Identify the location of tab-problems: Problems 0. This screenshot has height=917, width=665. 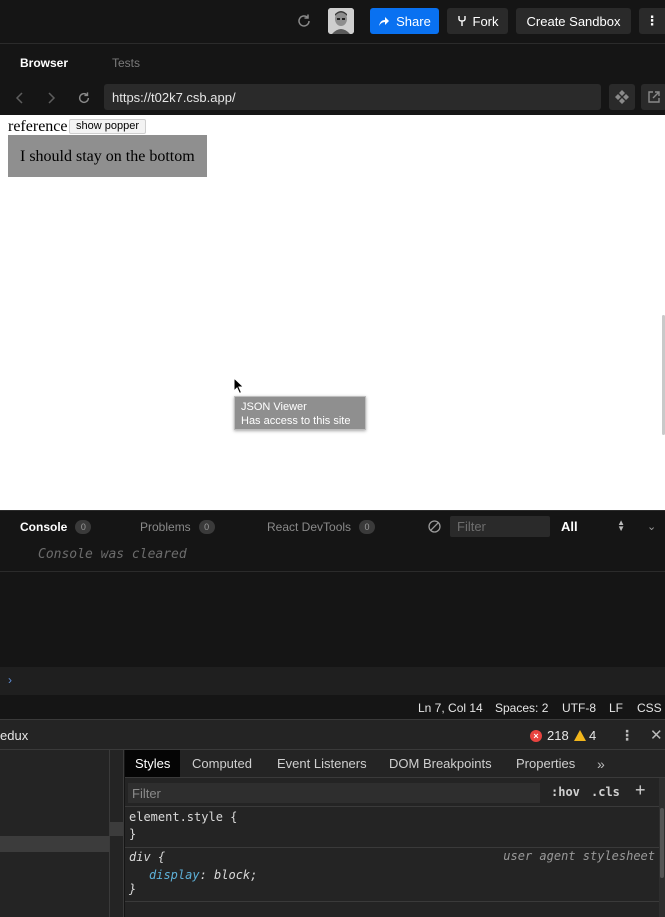
(177, 527).